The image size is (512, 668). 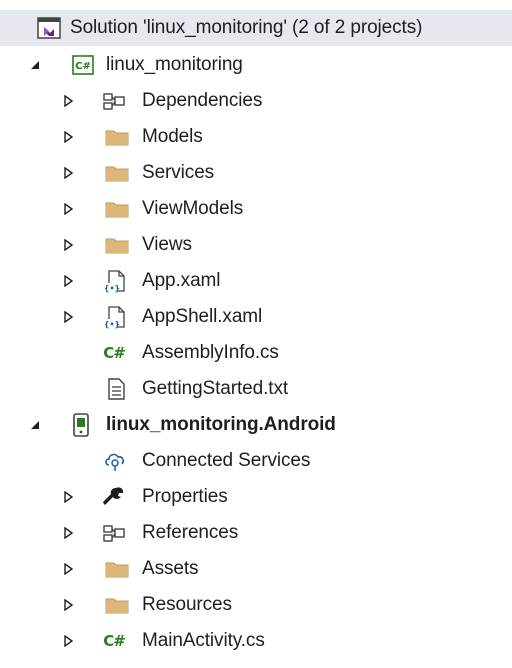 What do you see at coordinates (256, 209) in the screenshot?
I see `tree-item-viewmodels: ViewModels` at bounding box center [256, 209].